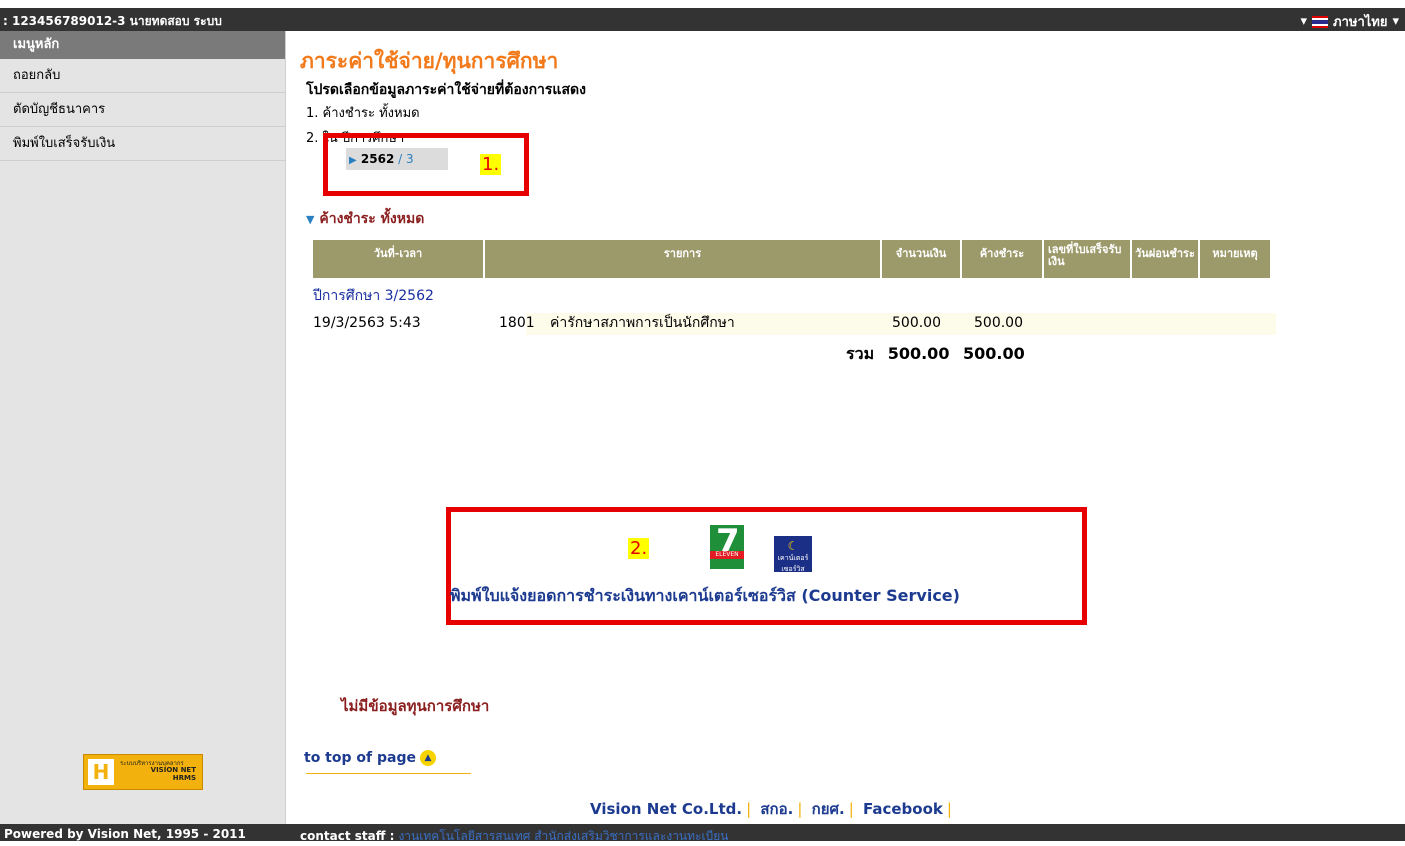 The width and height of the screenshot is (1405, 846). I want to click on powered-by: Powered by Vision Net, 1995 - 2011, so click(125, 834).